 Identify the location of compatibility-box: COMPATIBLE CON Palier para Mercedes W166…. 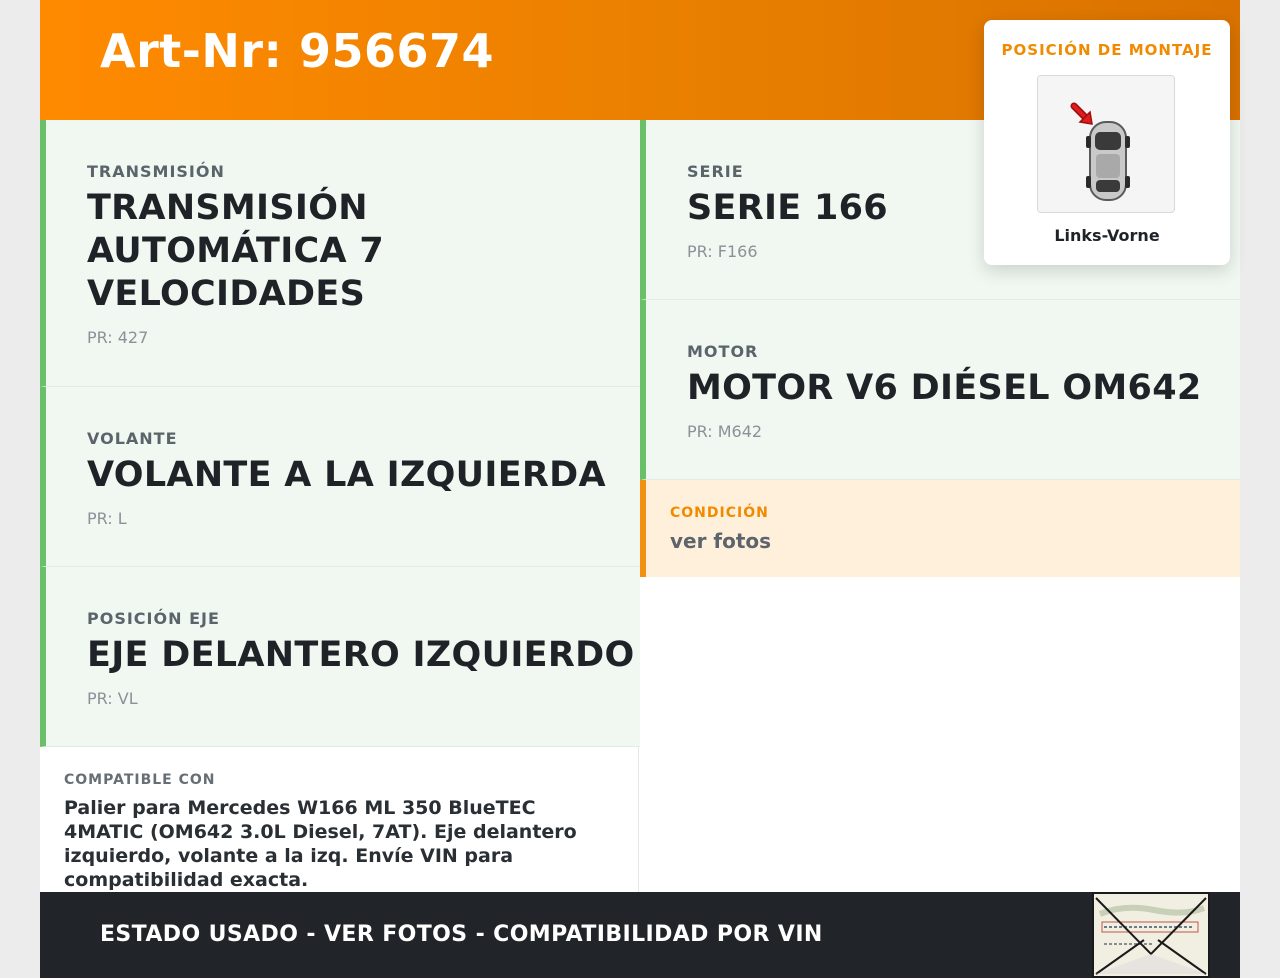
(339, 819).